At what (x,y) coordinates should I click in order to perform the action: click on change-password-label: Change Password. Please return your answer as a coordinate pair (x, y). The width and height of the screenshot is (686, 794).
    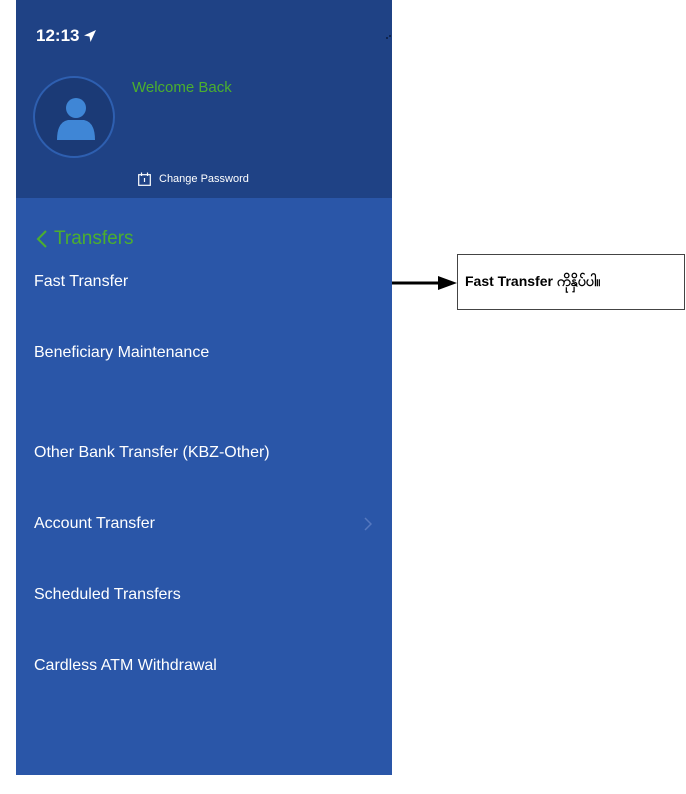
    Looking at the image, I should click on (204, 179).